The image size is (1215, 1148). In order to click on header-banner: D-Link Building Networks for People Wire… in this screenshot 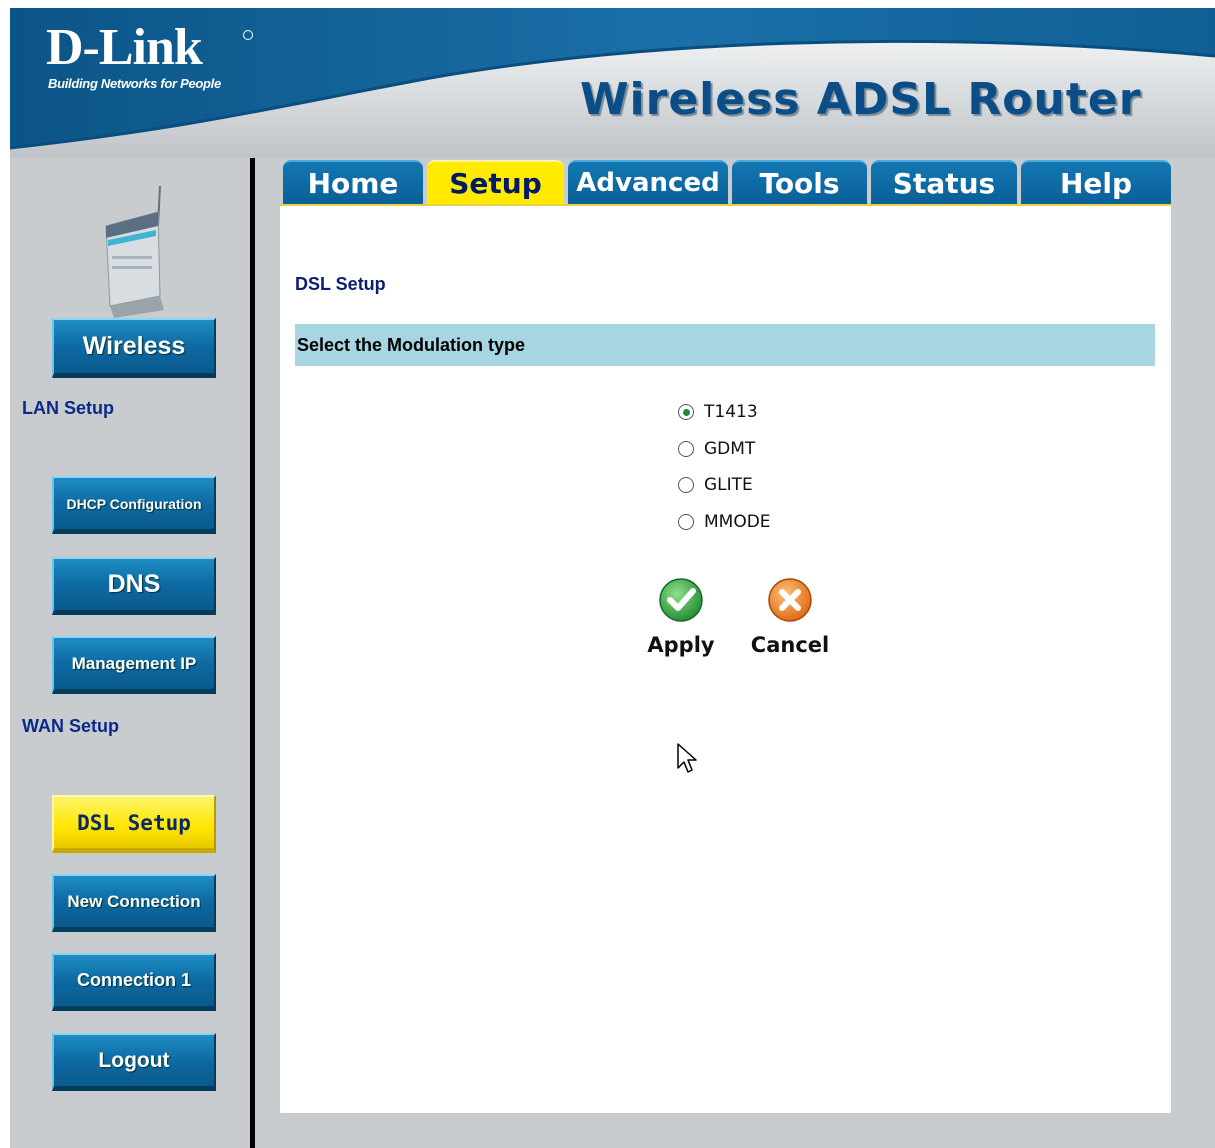, I will do `click(612, 83)`.